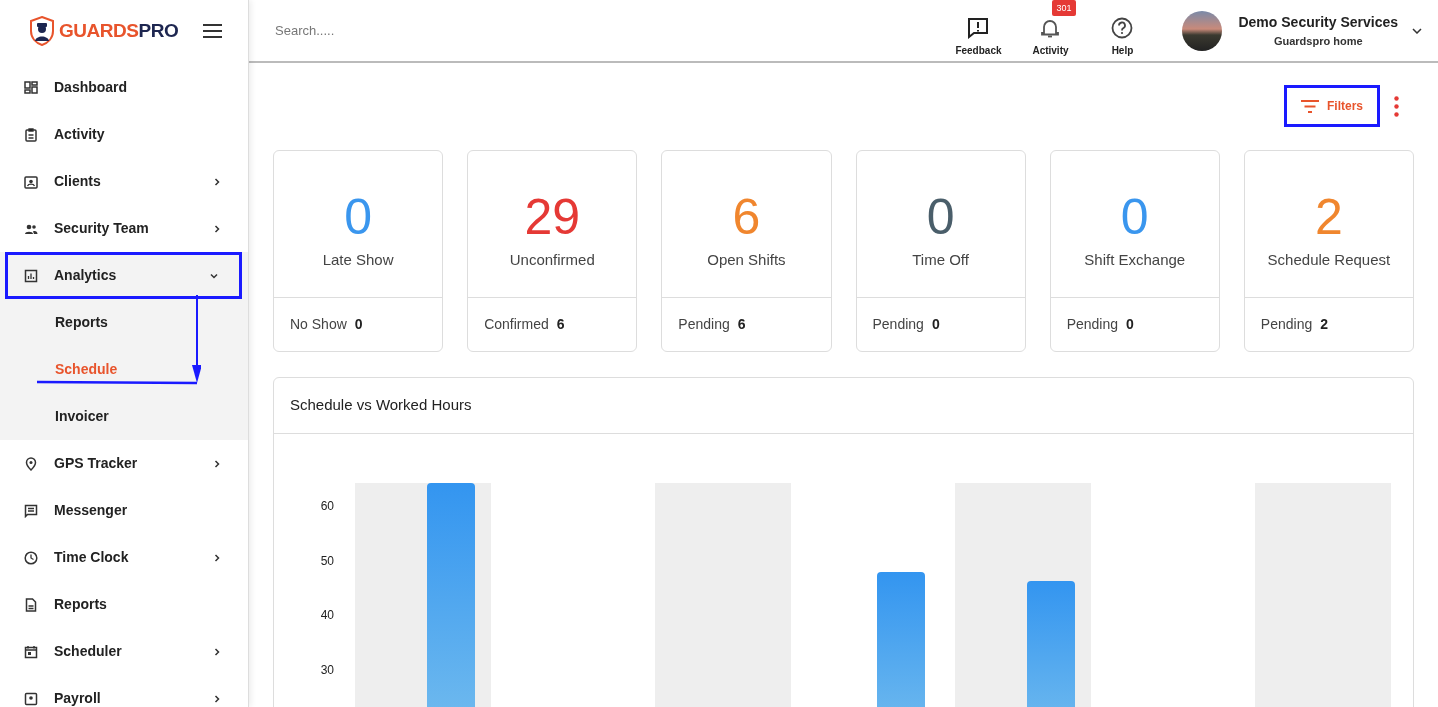 The image size is (1438, 707). What do you see at coordinates (327, 615) in the screenshot?
I see `y-axis-label: 40` at bounding box center [327, 615].